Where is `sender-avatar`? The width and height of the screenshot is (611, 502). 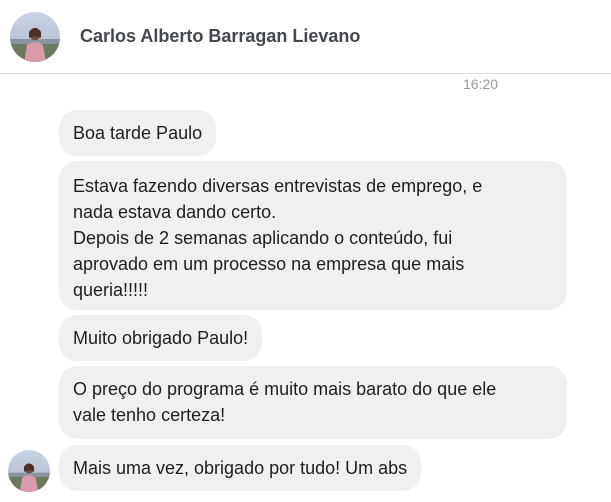 sender-avatar is located at coordinates (29, 471).